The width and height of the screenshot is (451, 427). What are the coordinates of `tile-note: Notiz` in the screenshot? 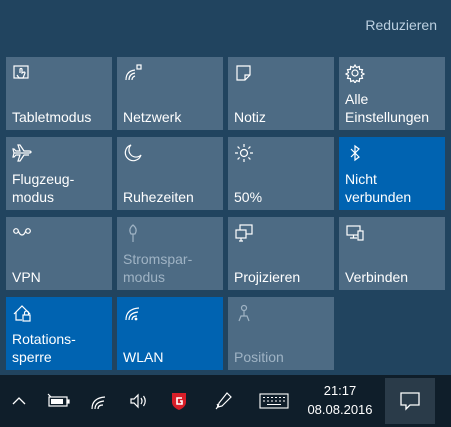 It's located at (281, 93).